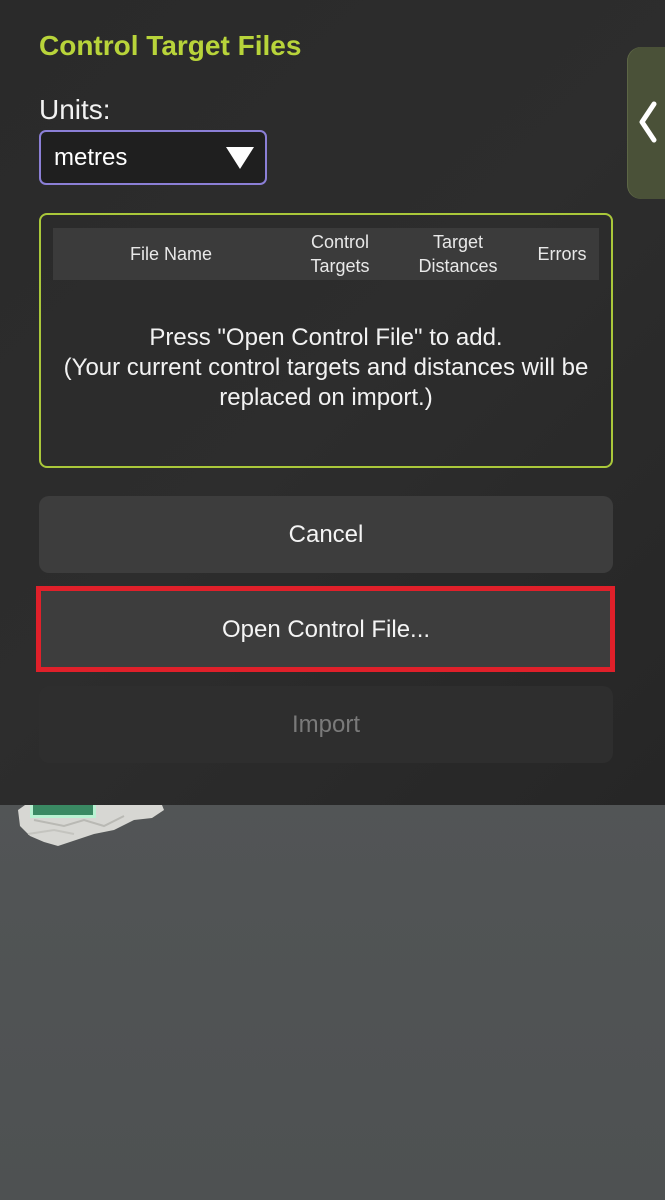  Describe the element at coordinates (170, 45) in the screenshot. I see `dialog-title: Control Target Files` at that location.